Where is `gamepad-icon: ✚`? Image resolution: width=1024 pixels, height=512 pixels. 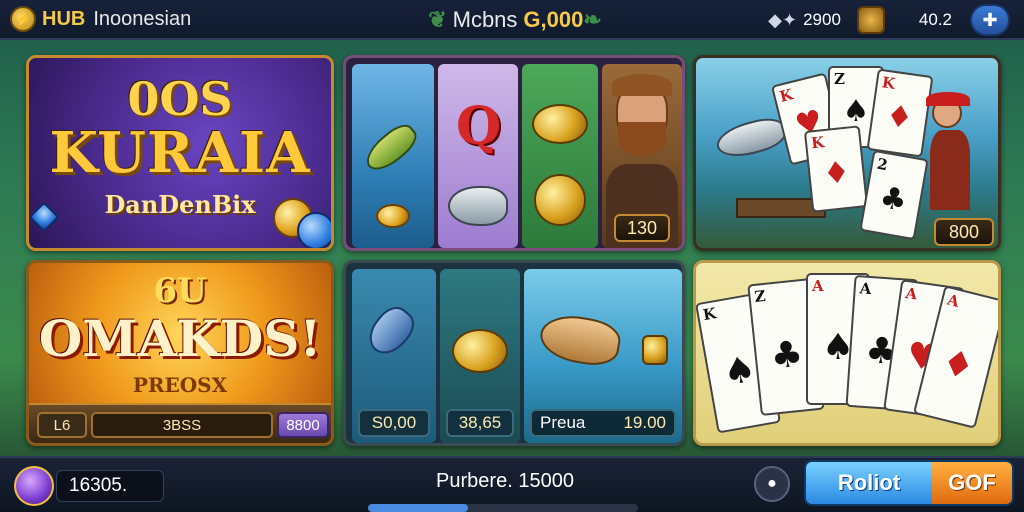
gamepad-icon: ✚ is located at coordinates (990, 19).